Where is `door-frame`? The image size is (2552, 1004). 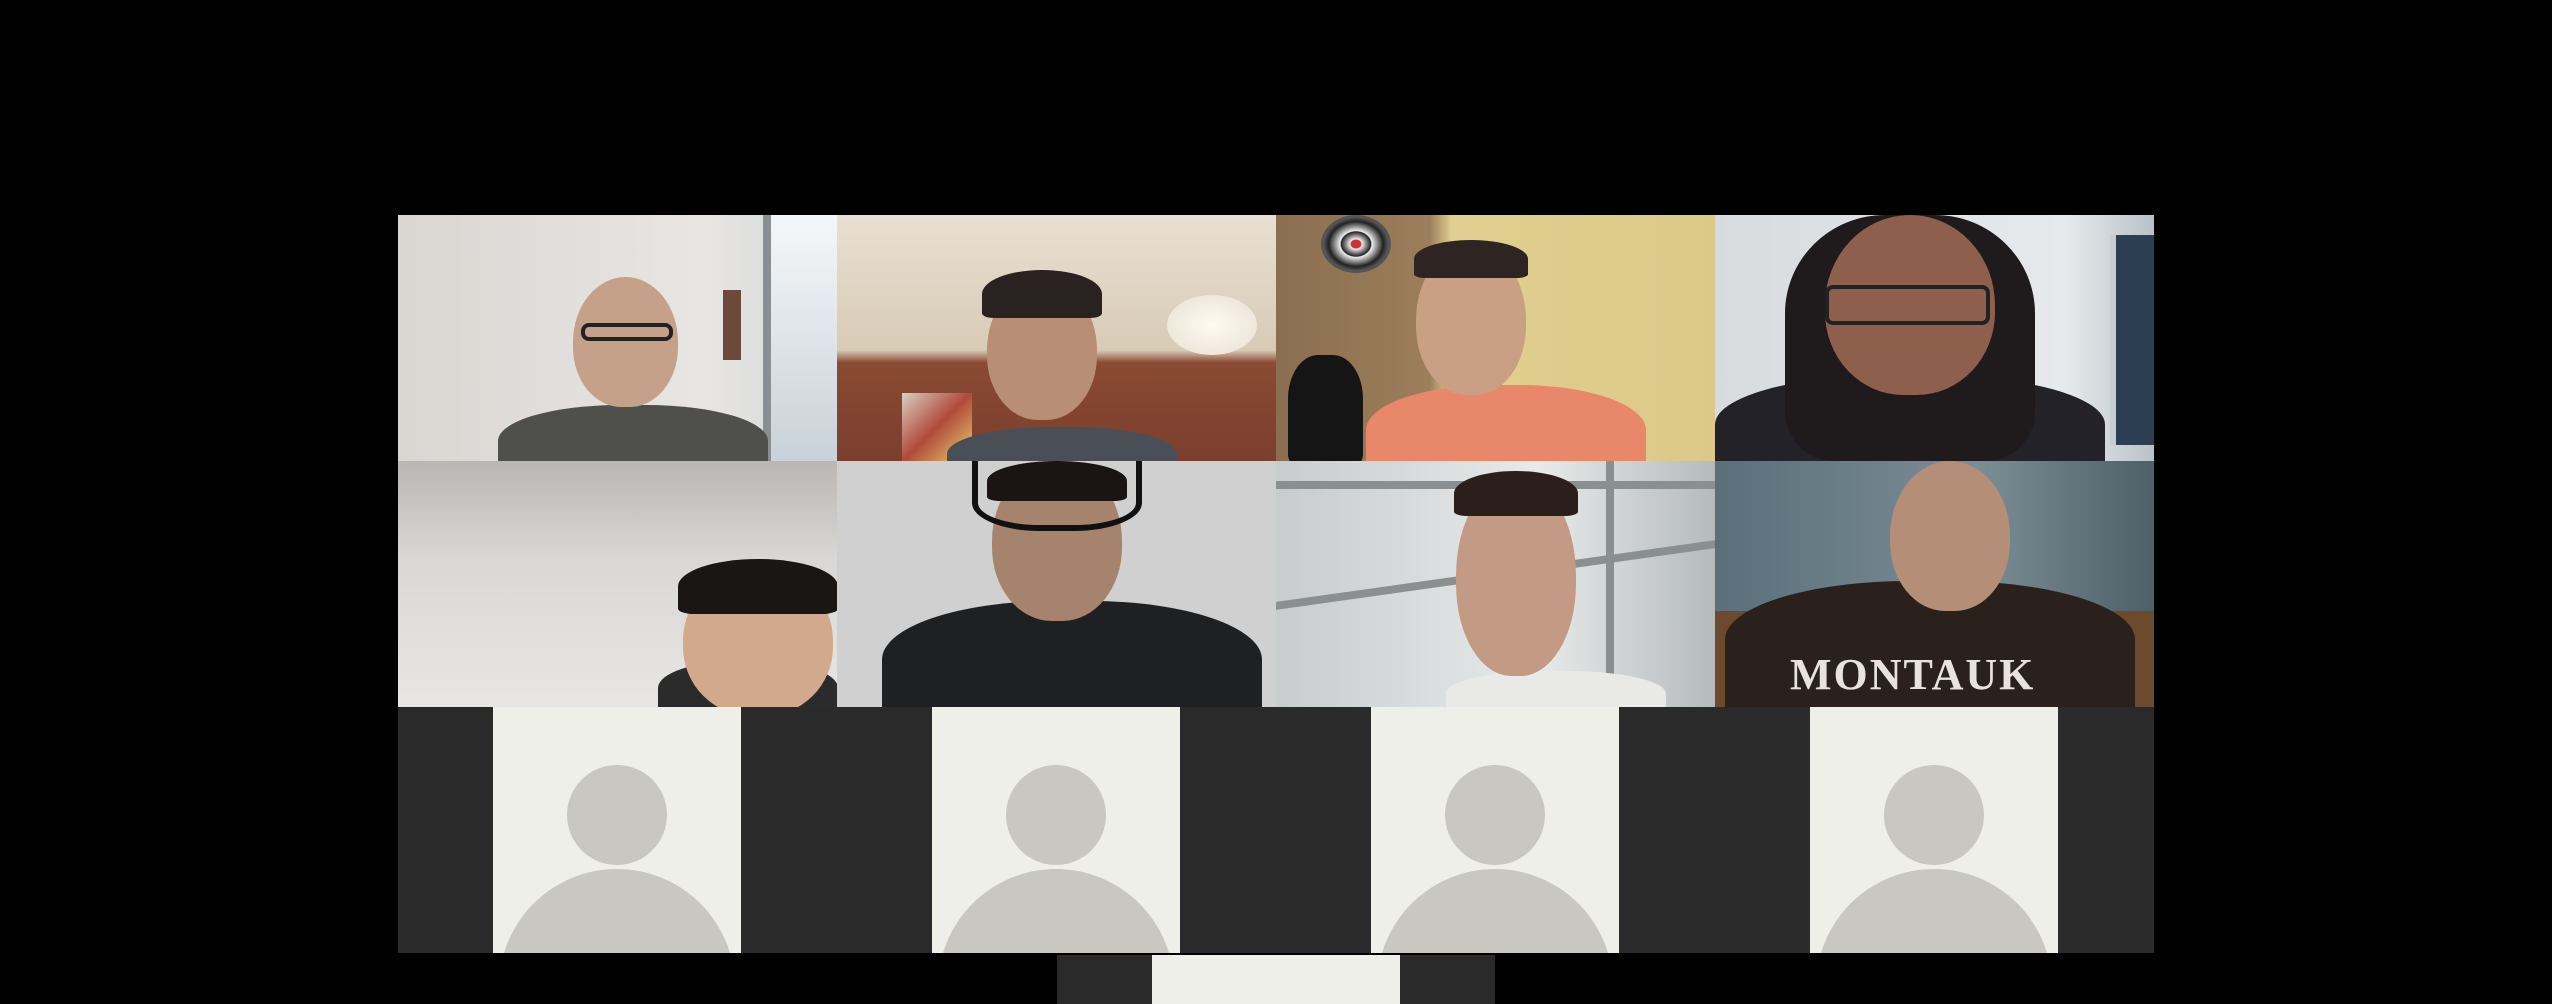 door-frame is located at coordinates (2132, 340).